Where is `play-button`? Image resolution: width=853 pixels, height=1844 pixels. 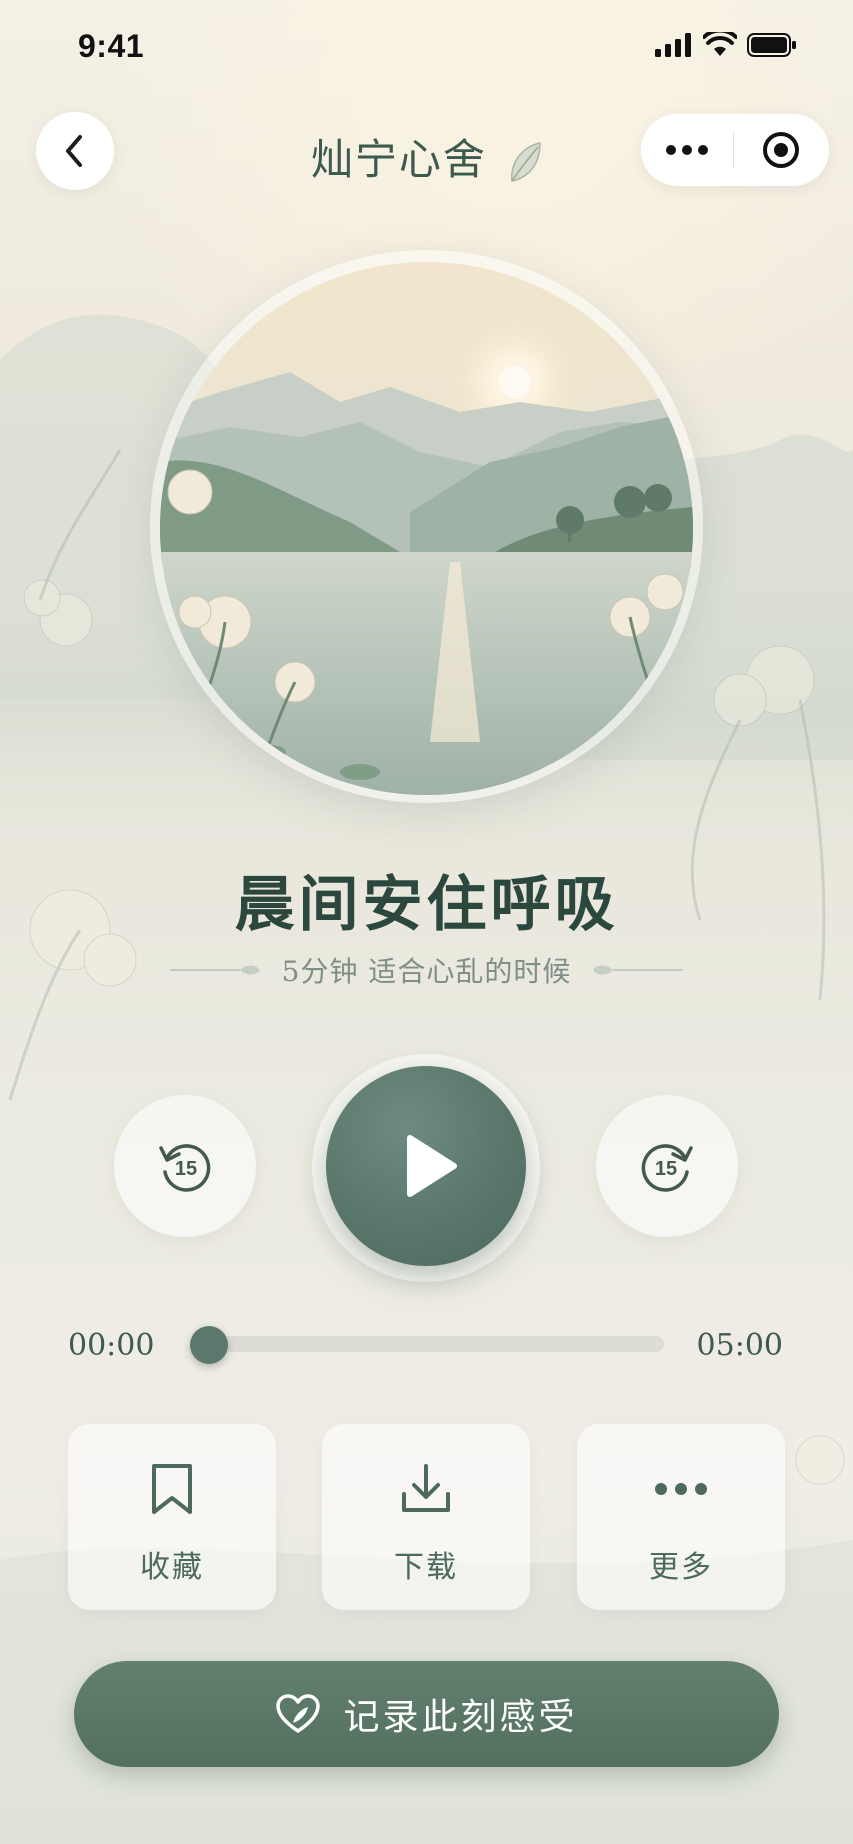
play-button is located at coordinates (426, 1166).